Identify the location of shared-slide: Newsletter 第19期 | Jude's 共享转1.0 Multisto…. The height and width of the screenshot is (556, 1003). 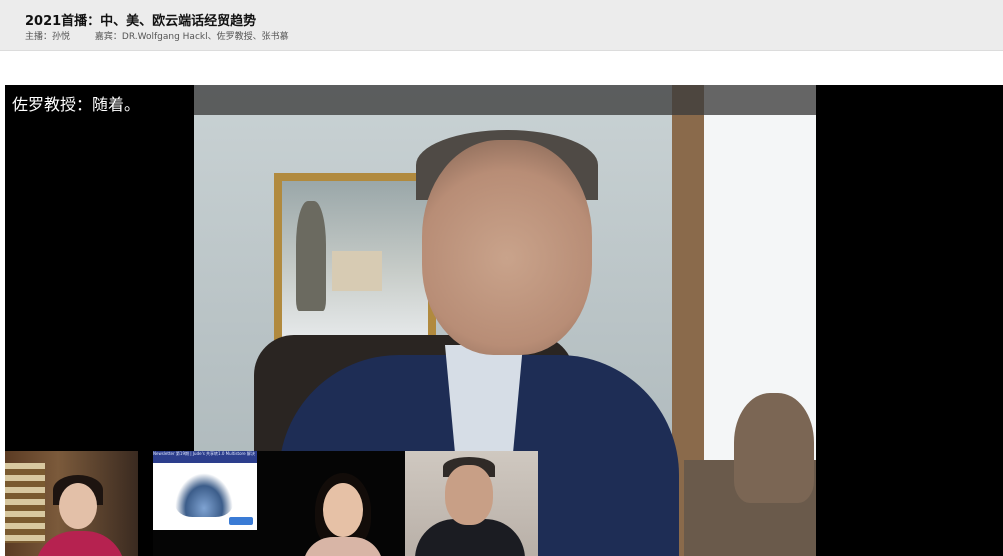
(205, 490).